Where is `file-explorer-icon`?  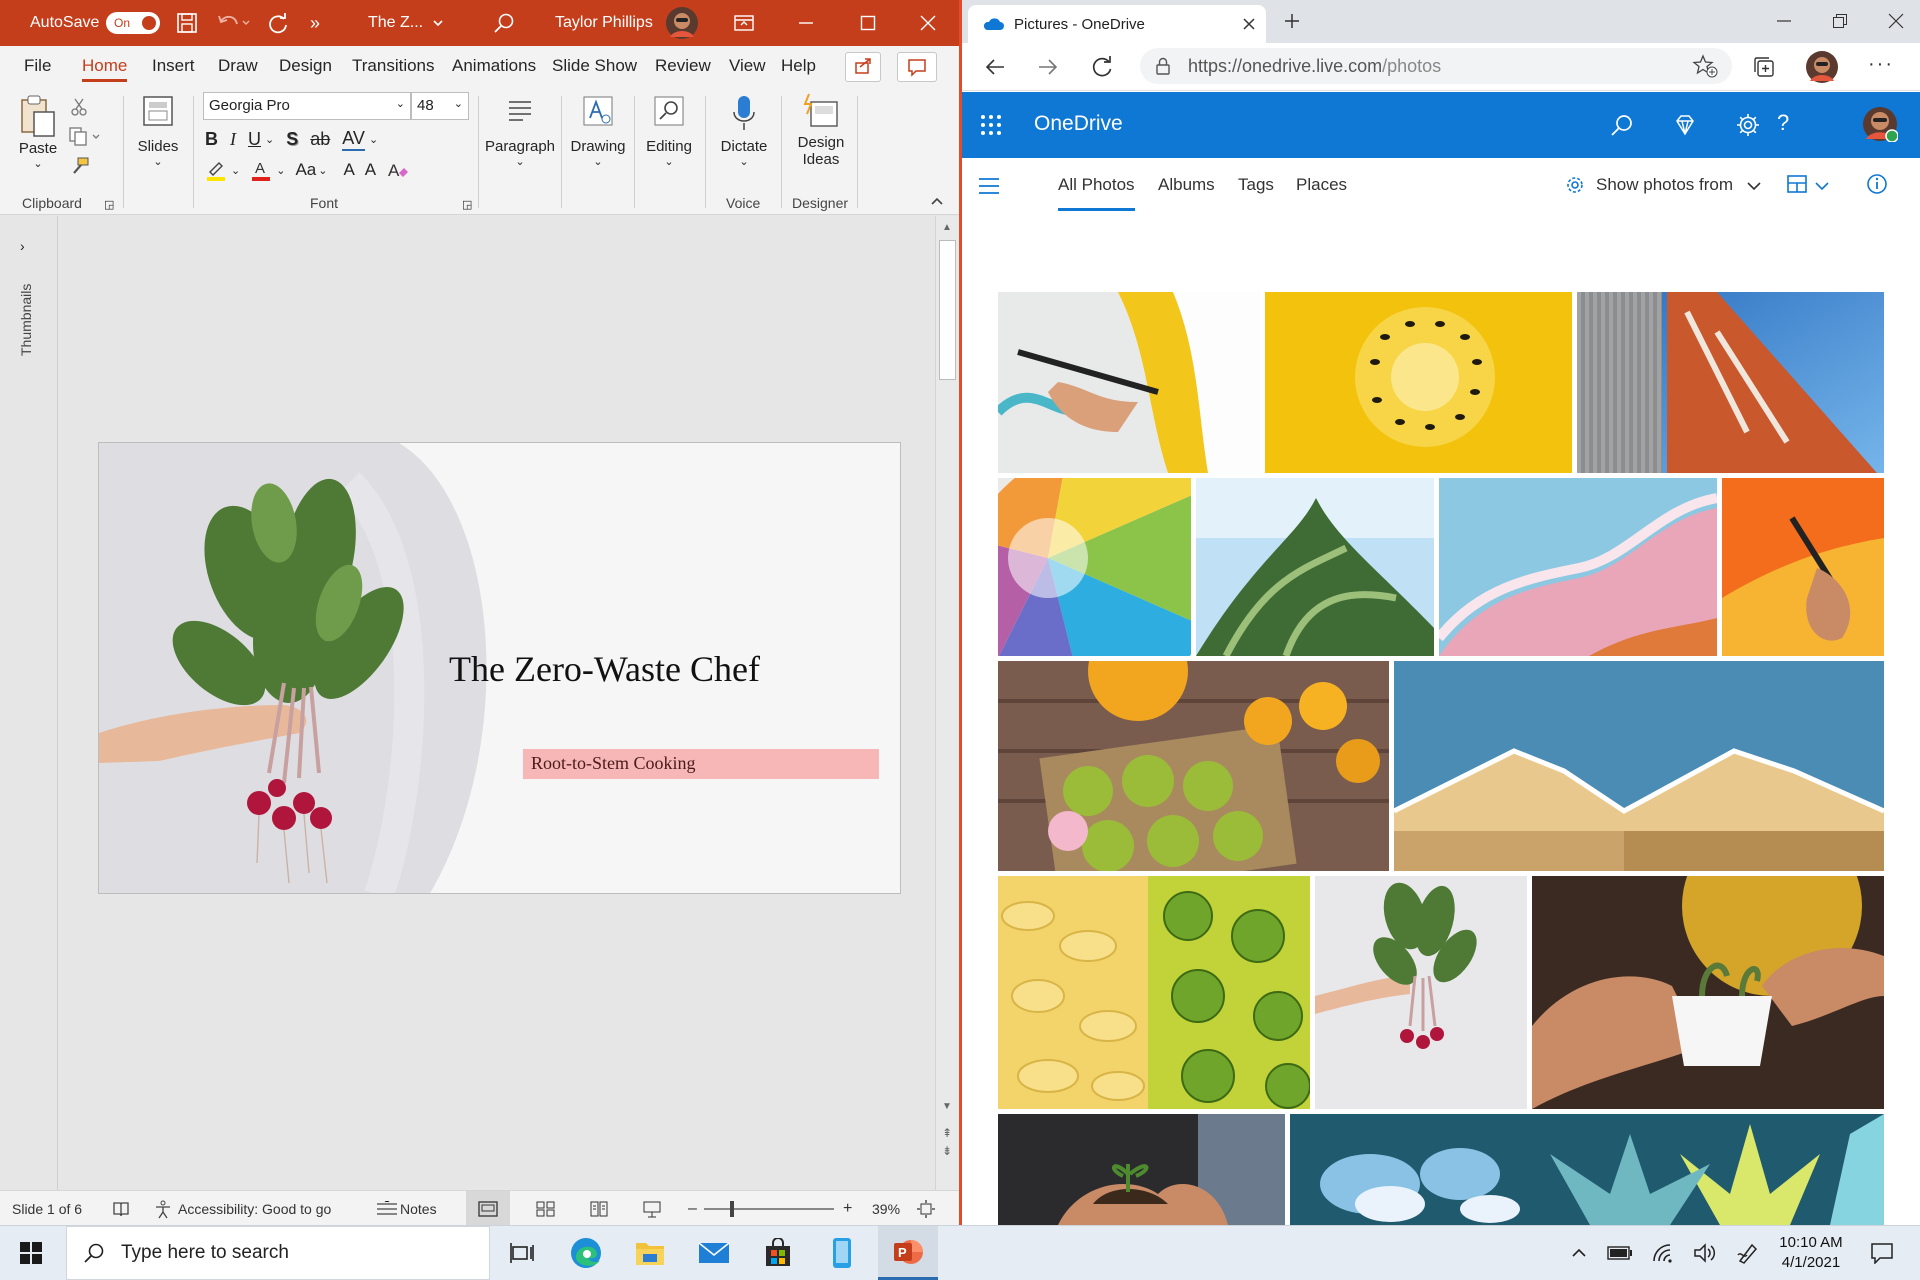
file-explorer-icon is located at coordinates (650, 1253).